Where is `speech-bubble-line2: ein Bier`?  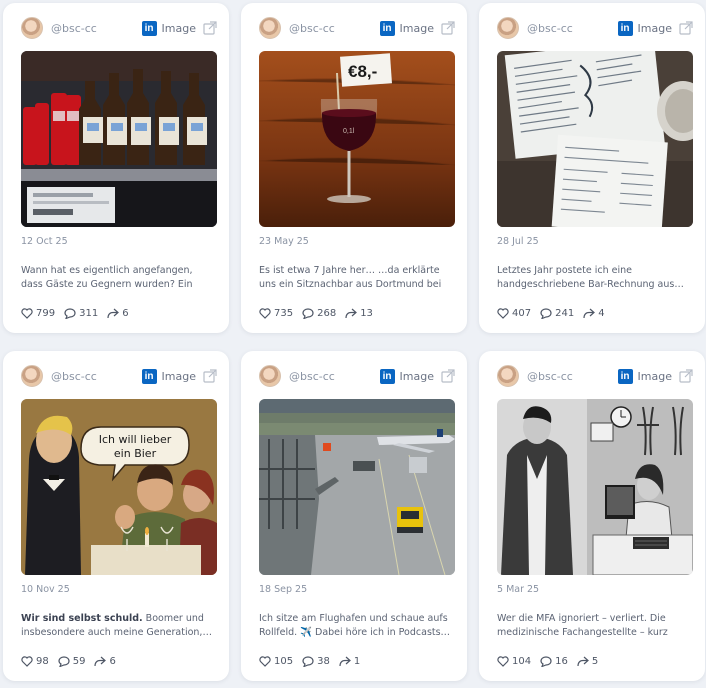
speech-bubble-line2: ein Bier is located at coordinates (135, 453).